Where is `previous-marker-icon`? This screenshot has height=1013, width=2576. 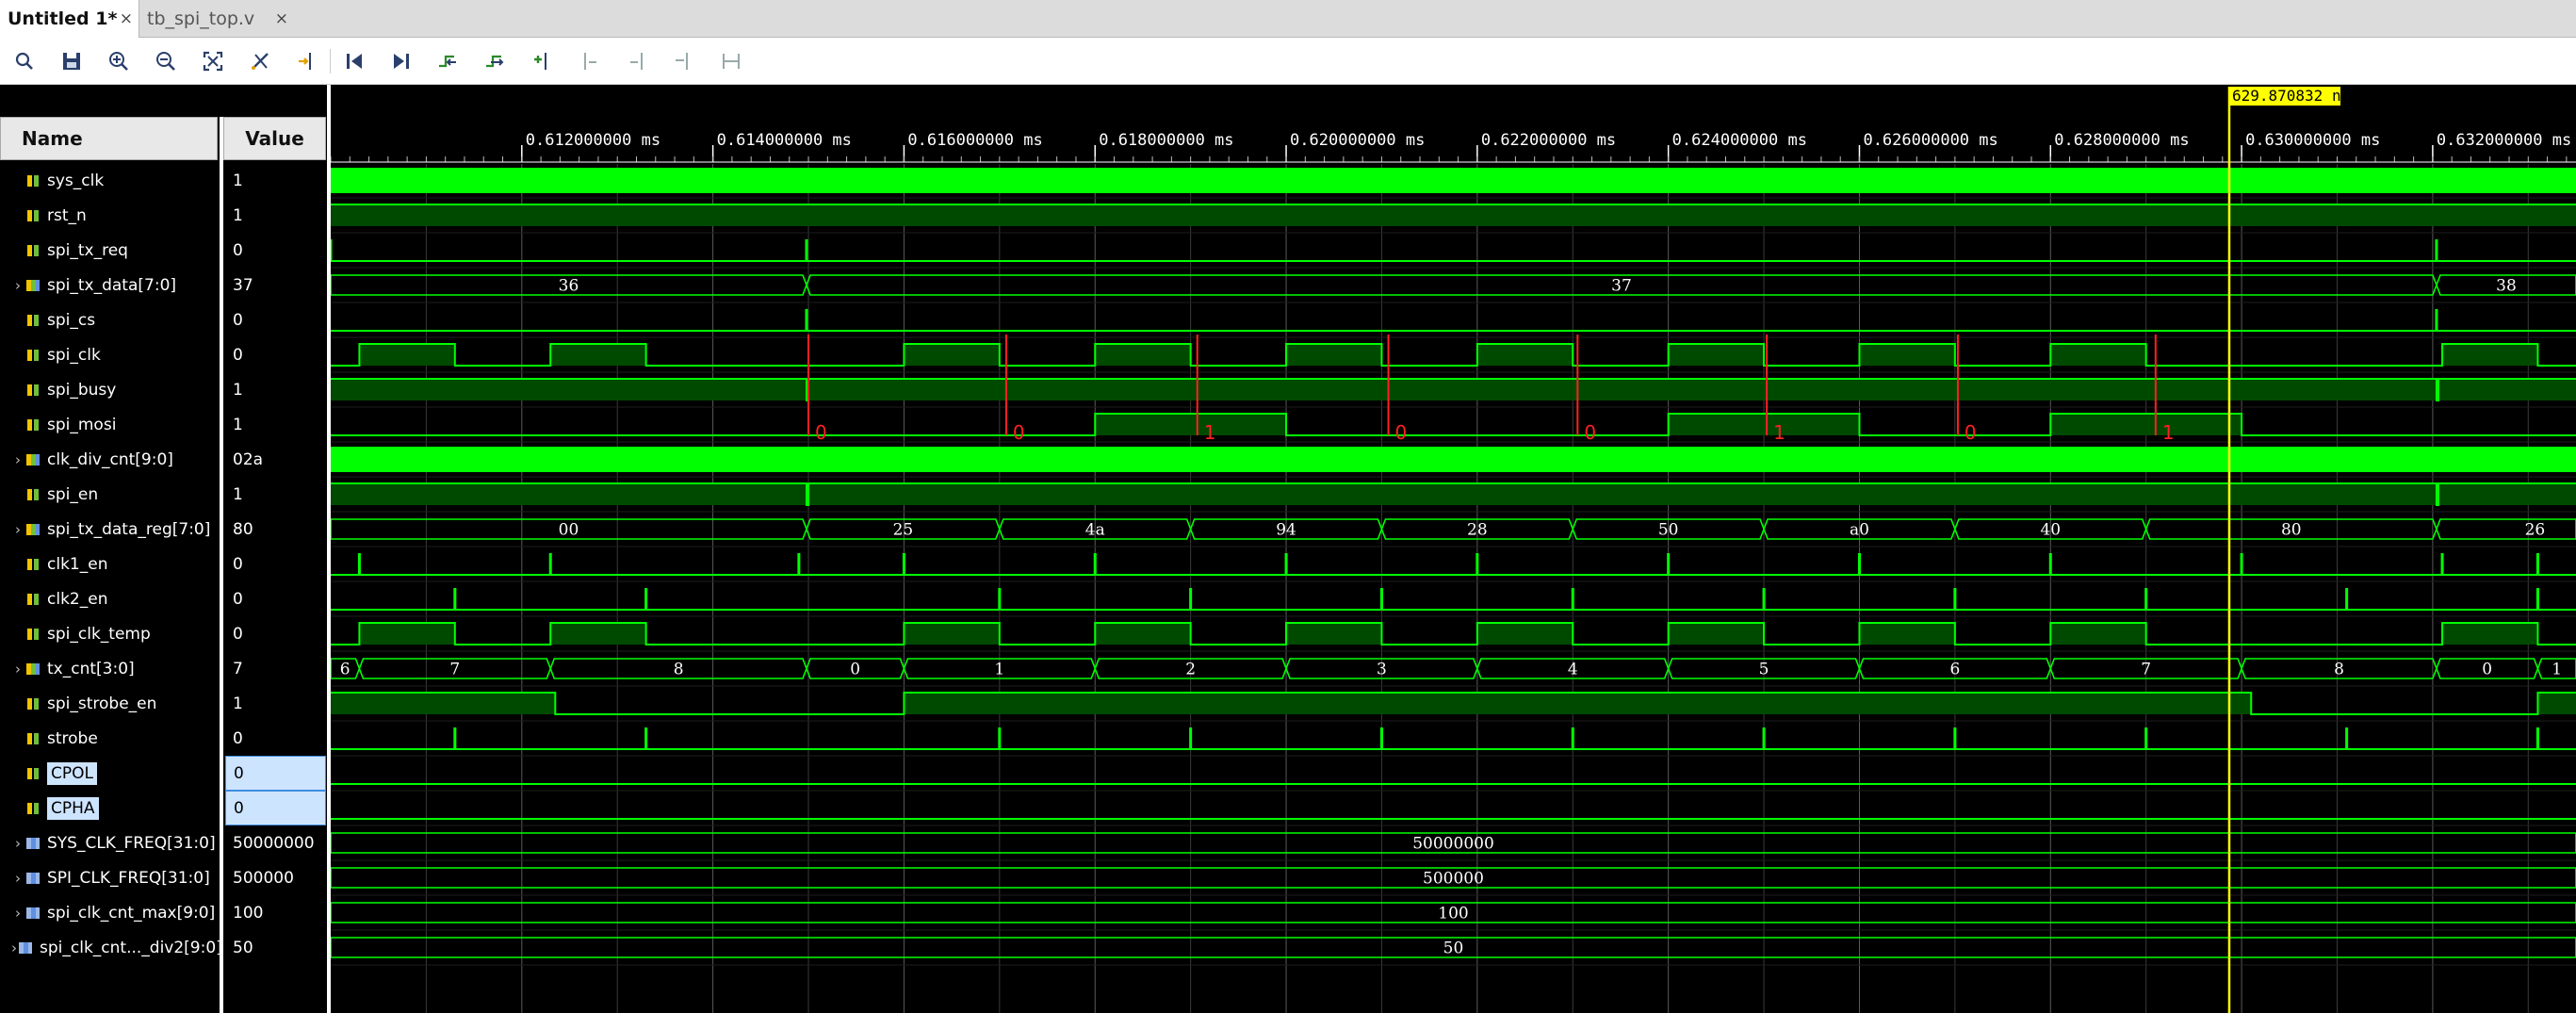
previous-marker-icon is located at coordinates (590, 61).